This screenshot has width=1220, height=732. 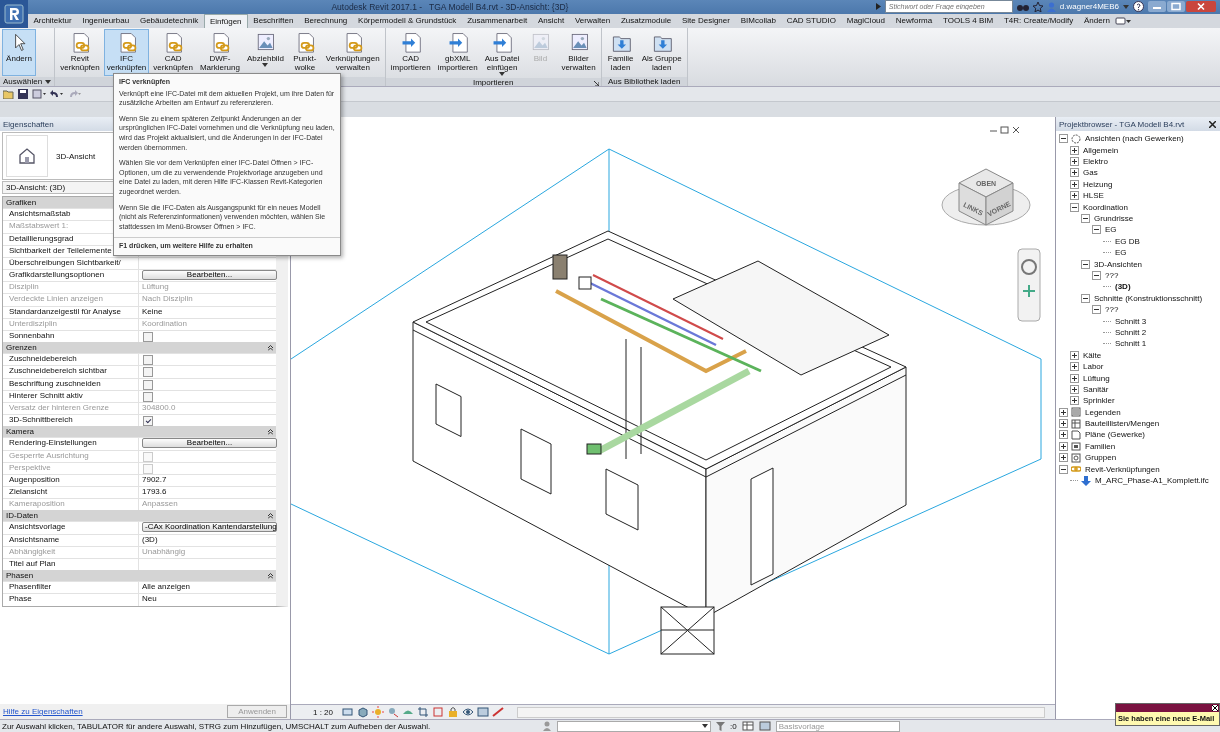 I want to click on property-value: Lüftung, so click(x=155, y=287).